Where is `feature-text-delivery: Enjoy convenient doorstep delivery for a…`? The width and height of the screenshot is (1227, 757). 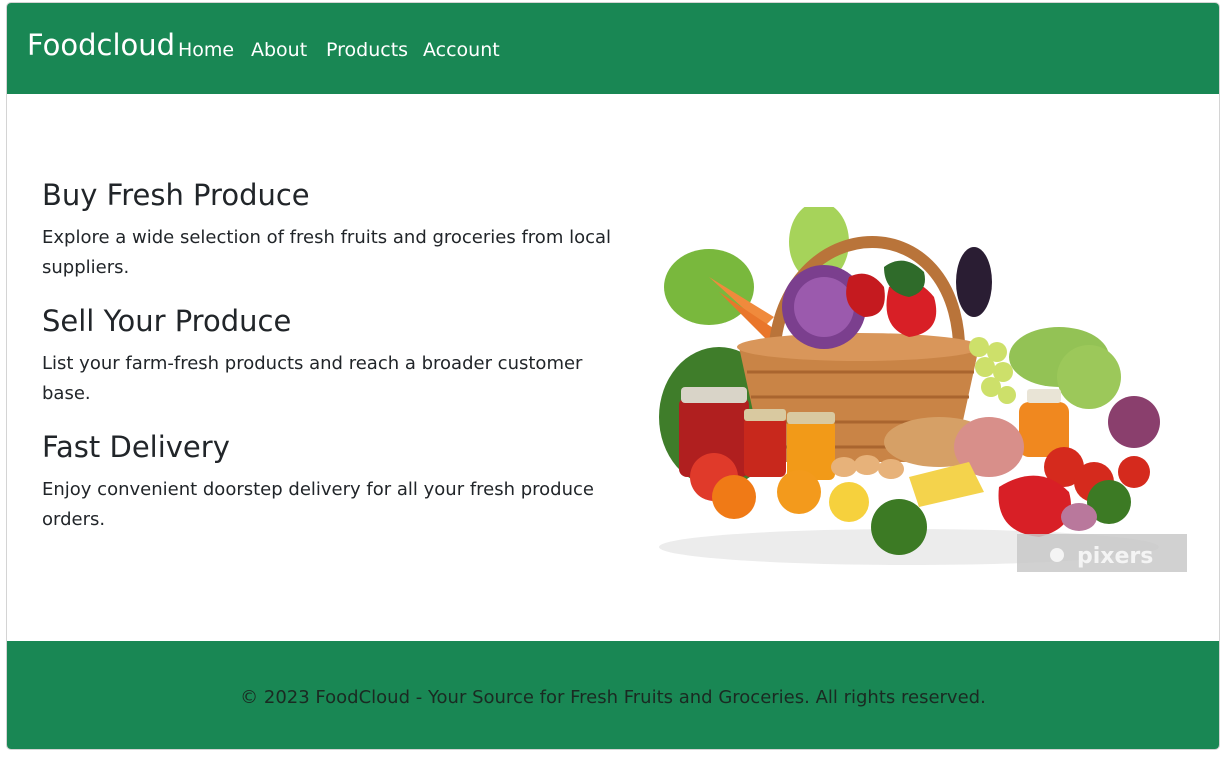
feature-text-delivery: Enjoy convenient doorstep delivery for a… is located at coordinates (318, 504).